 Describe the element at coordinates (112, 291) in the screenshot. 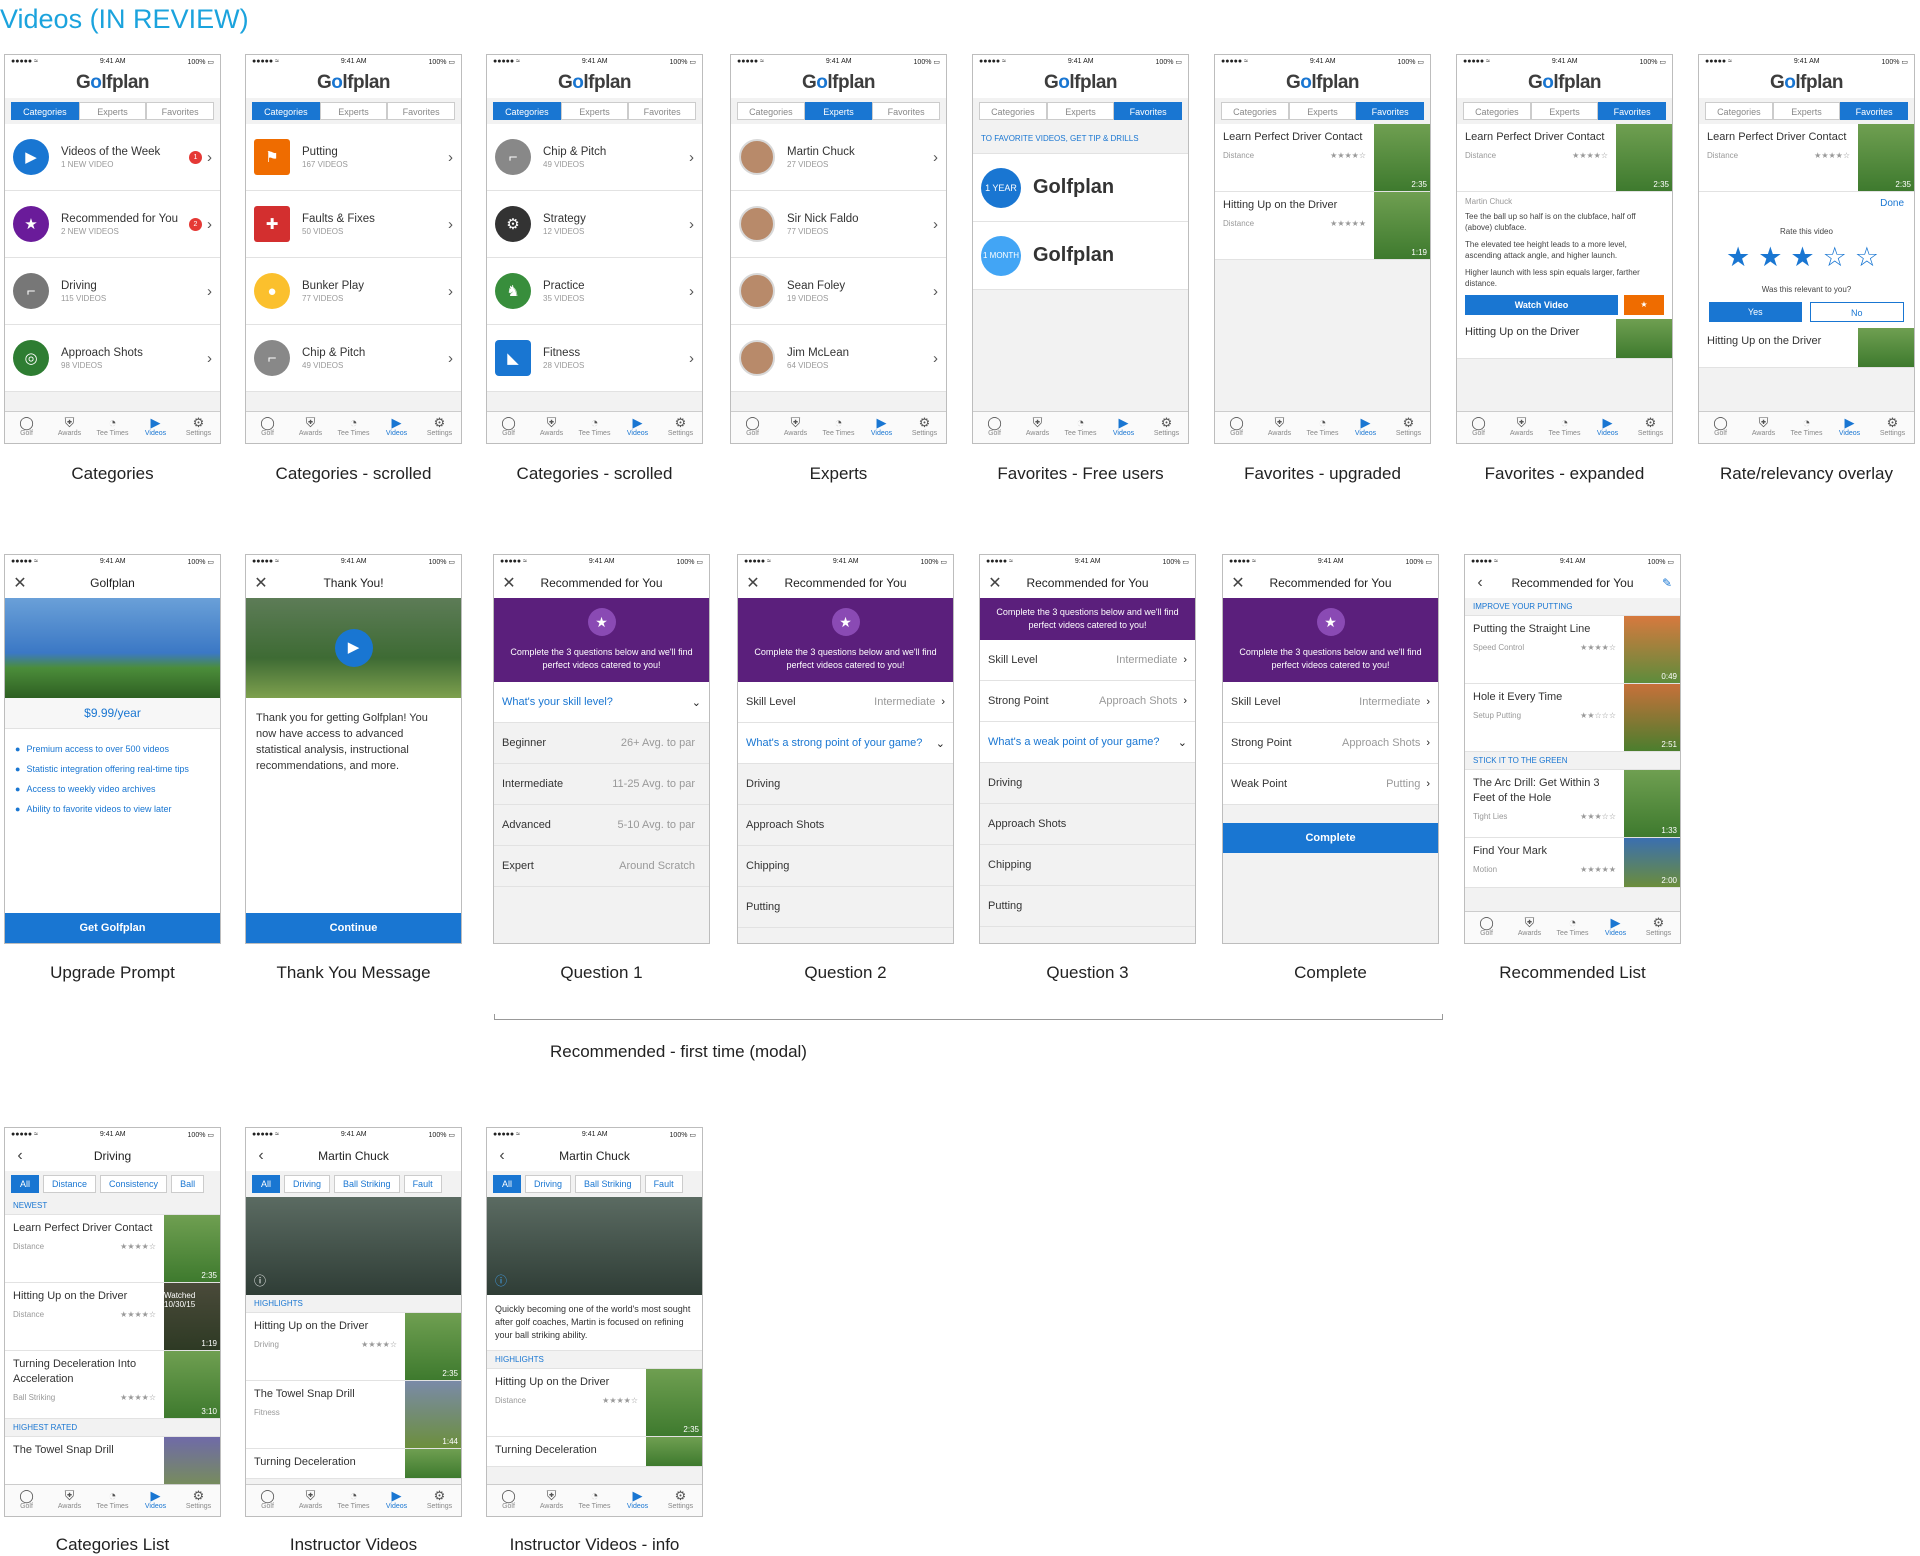

I see `list-item: ⌐ Driving 115 VIDEOS ›` at that location.